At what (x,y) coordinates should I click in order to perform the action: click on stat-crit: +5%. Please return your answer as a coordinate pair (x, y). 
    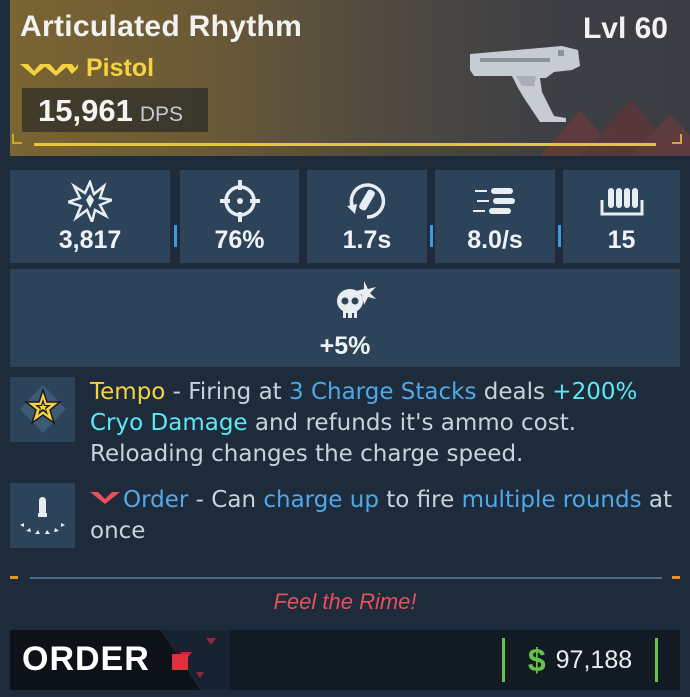
    Looking at the image, I should click on (345, 318).